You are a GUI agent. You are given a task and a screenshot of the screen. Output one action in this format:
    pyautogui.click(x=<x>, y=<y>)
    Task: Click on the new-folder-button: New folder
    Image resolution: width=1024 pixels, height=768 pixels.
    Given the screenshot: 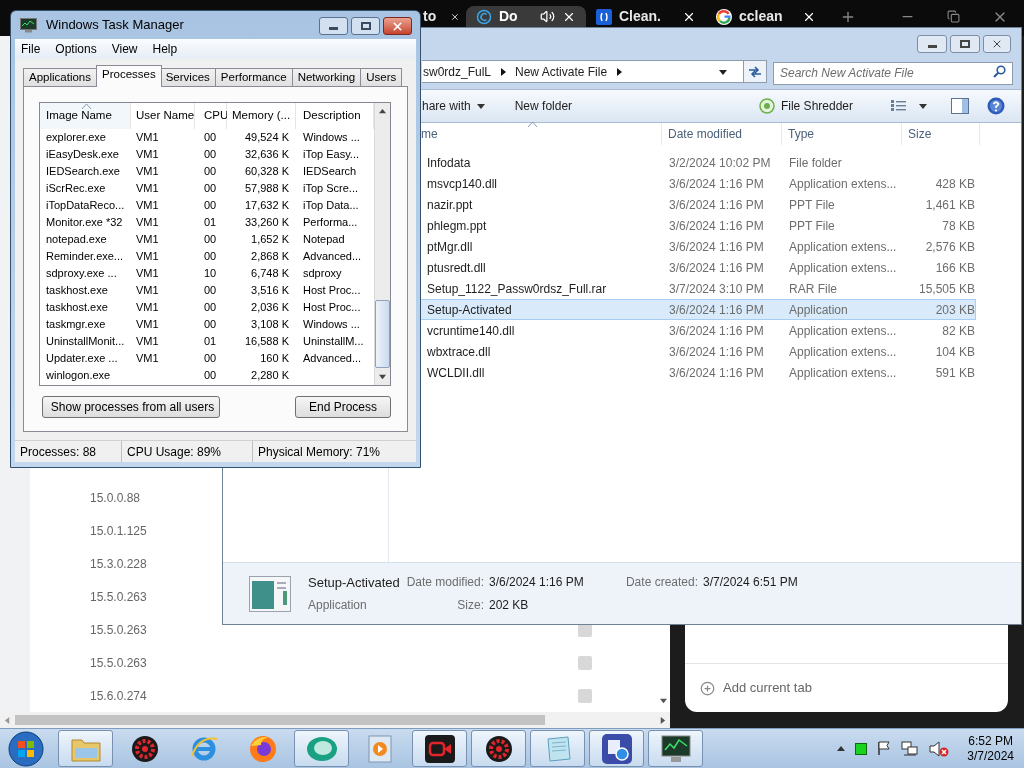 What is the action you would take?
    pyautogui.click(x=543, y=106)
    